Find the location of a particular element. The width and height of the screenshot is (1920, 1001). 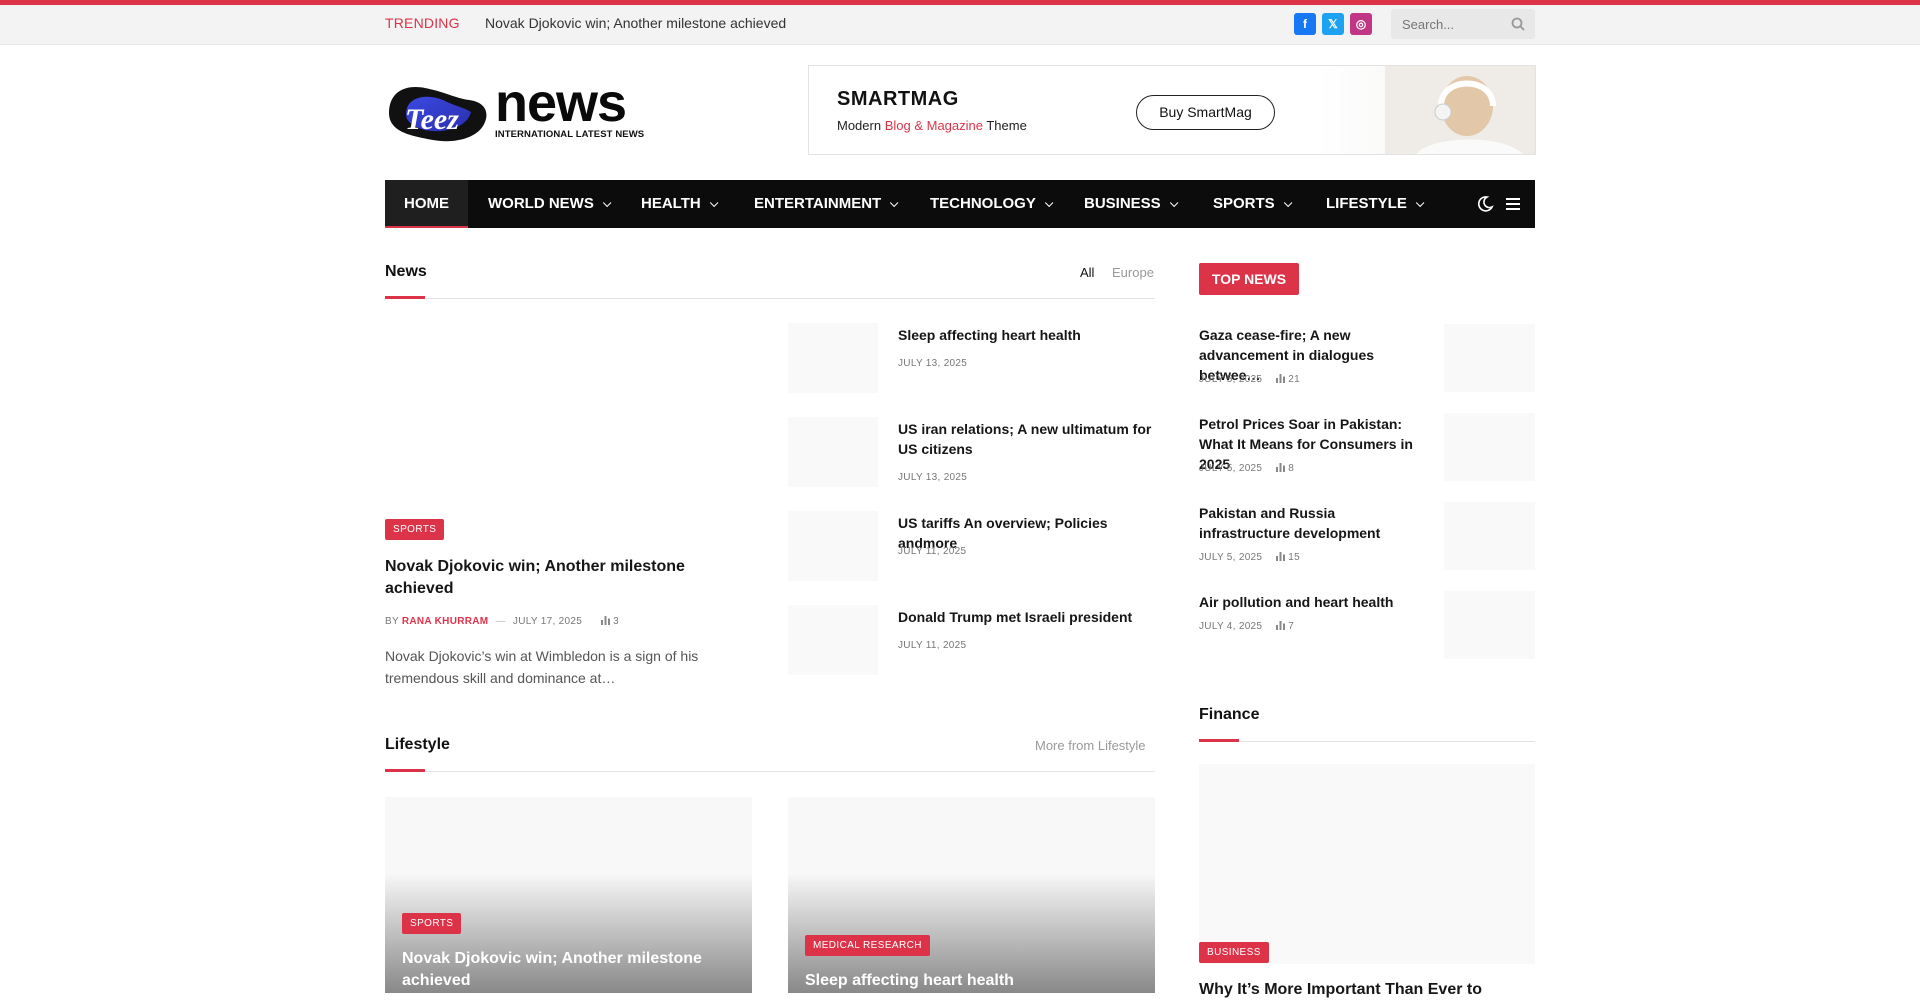

site-logo: Teez news INTERNATIONAL LATEST NEWS is located at coordinates (522, 110).